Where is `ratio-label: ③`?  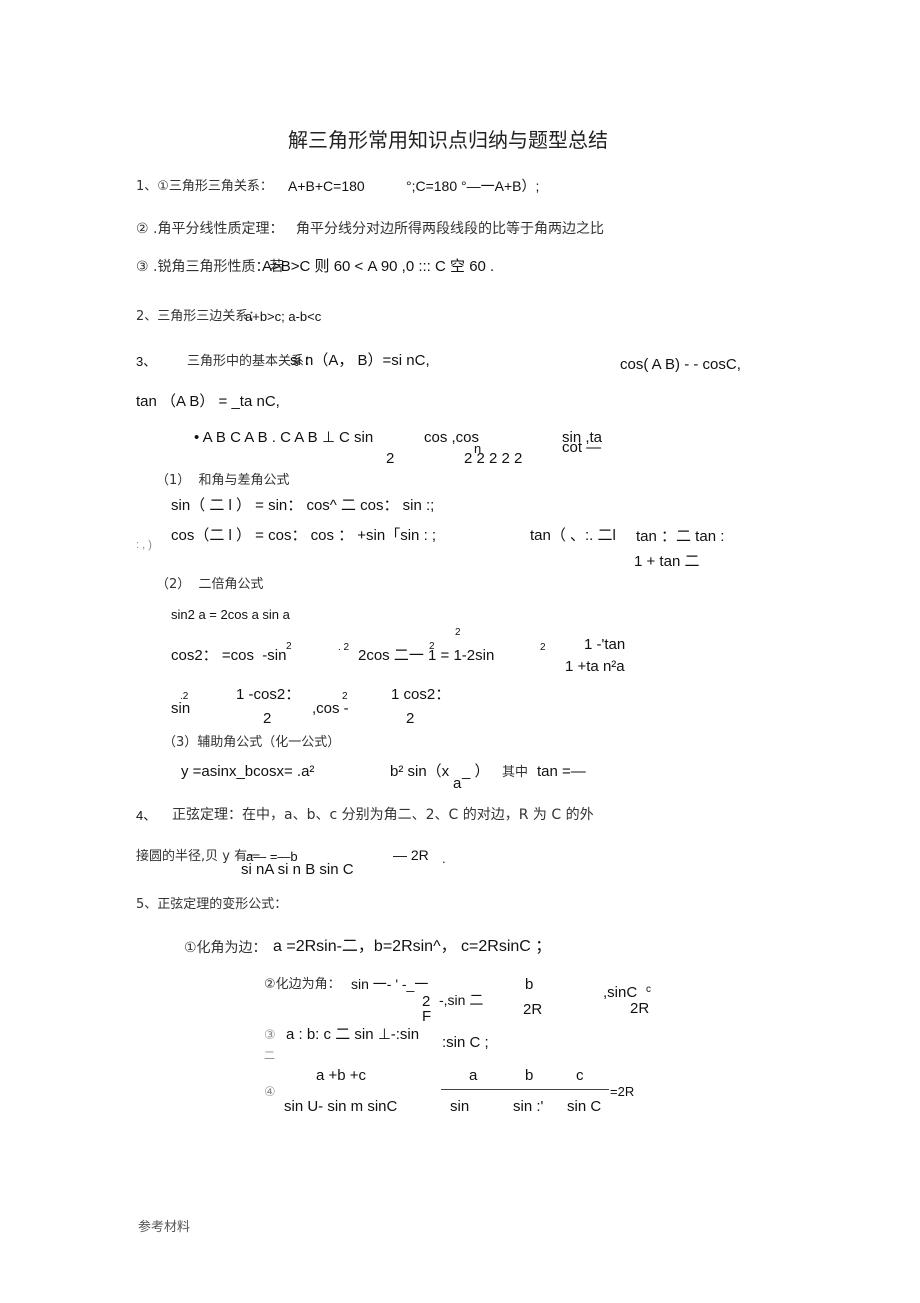
ratio-label: ③ is located at coordinates (270, 1035).